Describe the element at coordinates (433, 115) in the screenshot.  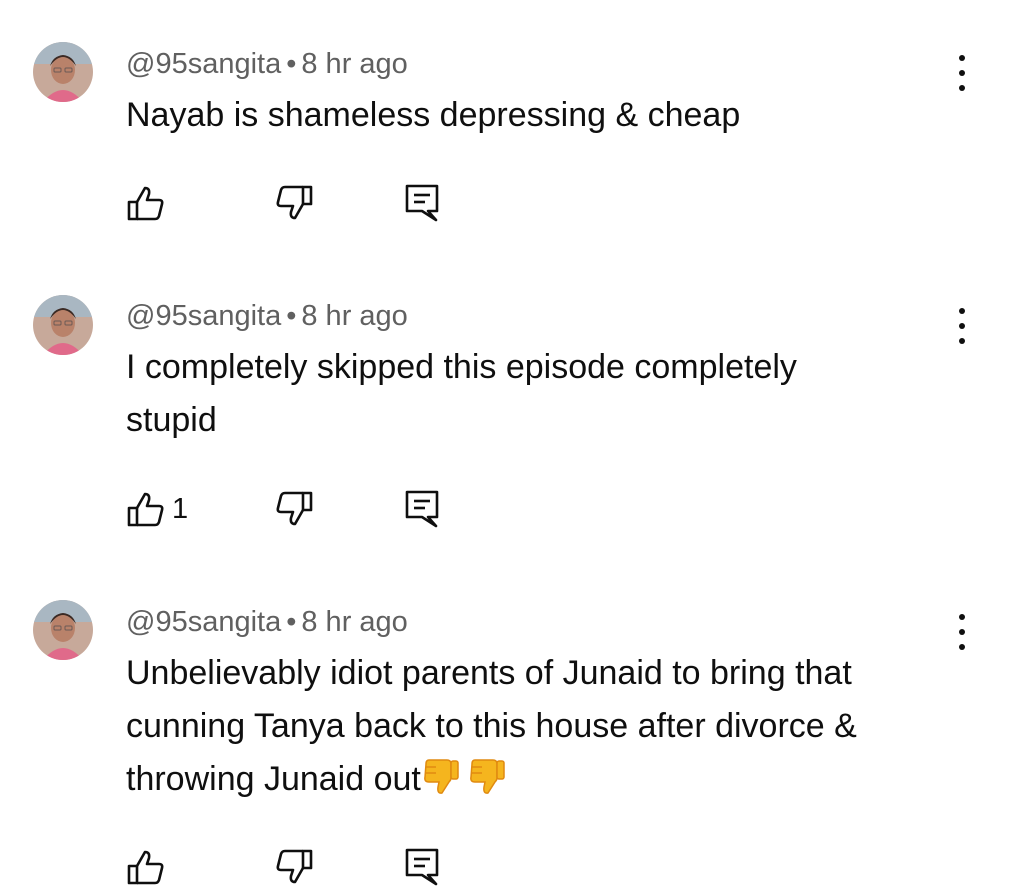
I see `comment-text-line: Nayab is shameless depressing & cheap` at that location.